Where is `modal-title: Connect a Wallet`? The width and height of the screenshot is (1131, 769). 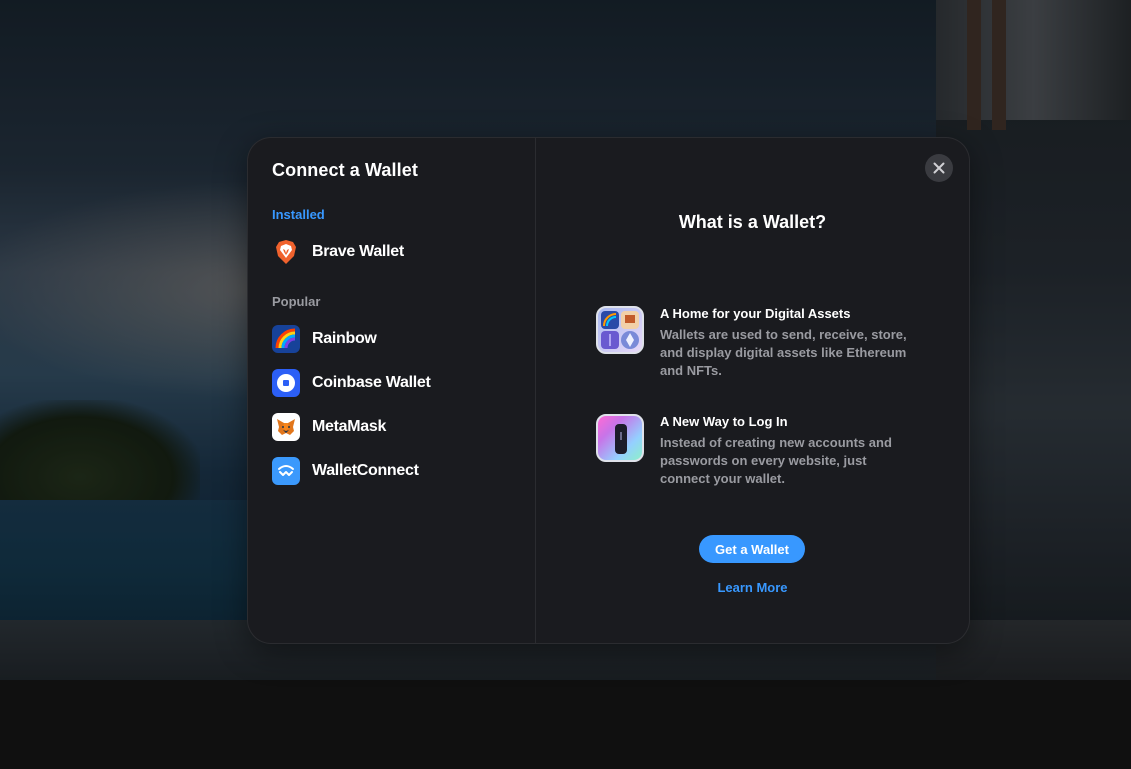
modal-title: Connect a Wallet is located at coordinates (345, 170).